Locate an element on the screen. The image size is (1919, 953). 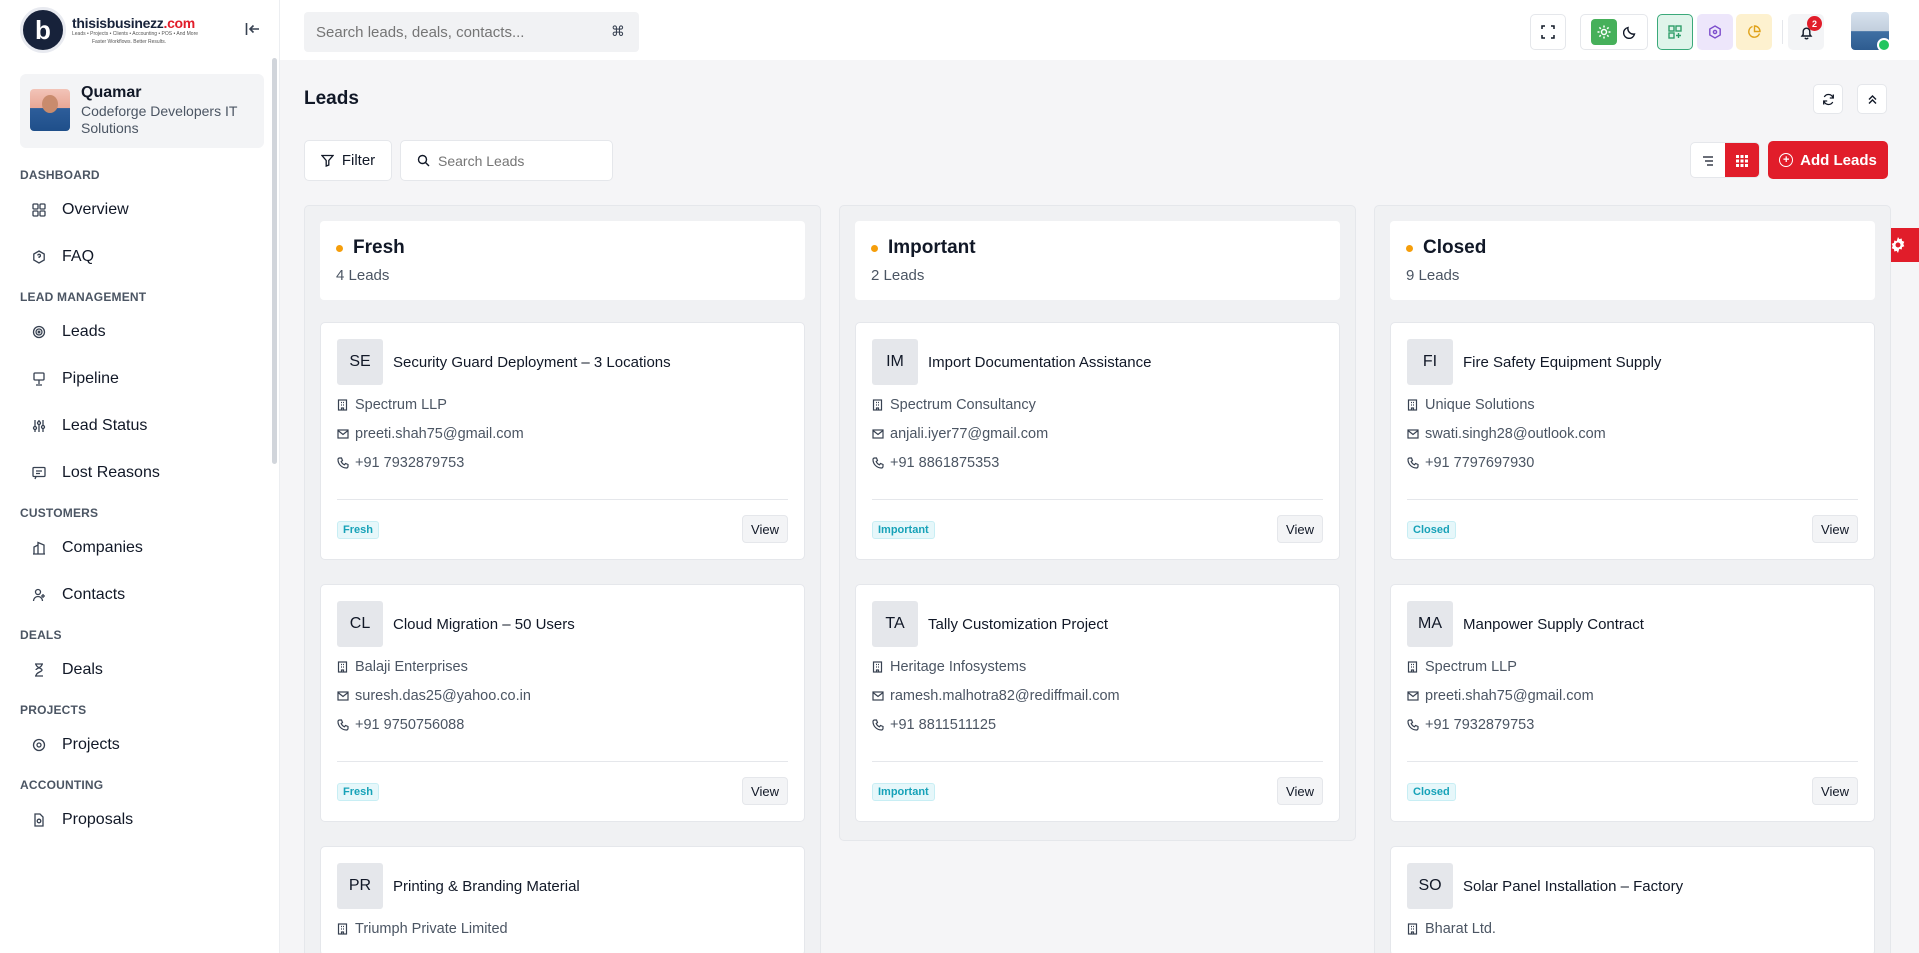
lead-initials: TA is located at coordinates (895, 624).